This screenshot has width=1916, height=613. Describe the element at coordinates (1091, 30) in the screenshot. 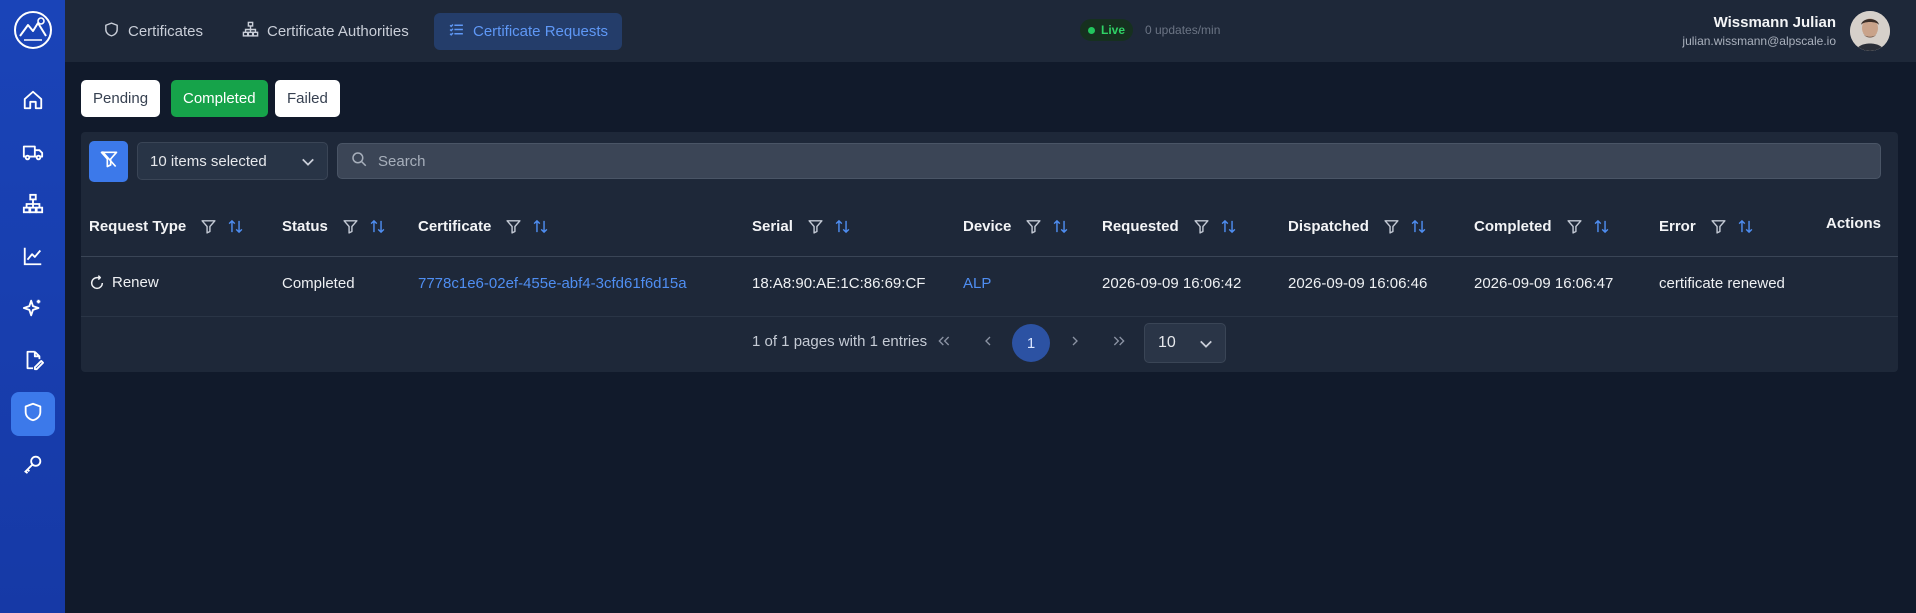

I see `live-dot-icon` at that location.